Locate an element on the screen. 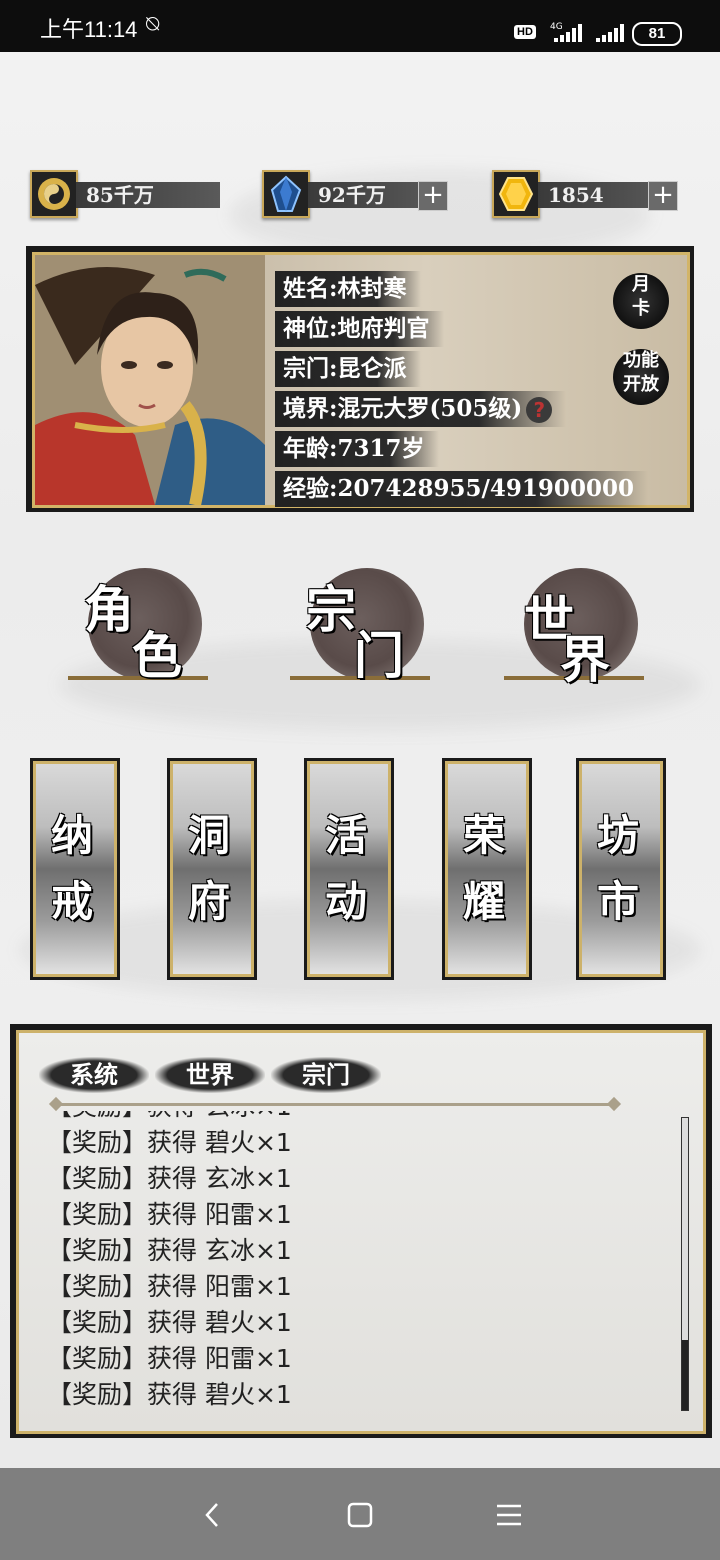 This screenshot has height=1560, width=720. scrollbar-thumb is located at coordinates (685, 1375).